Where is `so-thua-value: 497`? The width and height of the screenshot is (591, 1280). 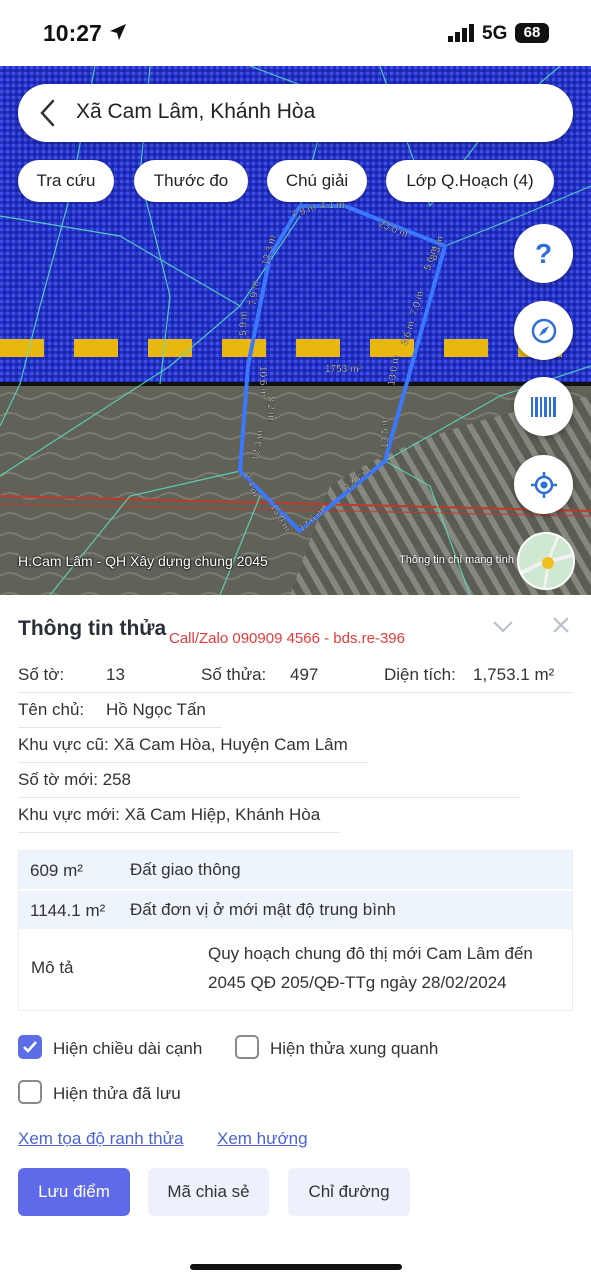
so-thua-value: 497 is located at coordinates (304, 674).